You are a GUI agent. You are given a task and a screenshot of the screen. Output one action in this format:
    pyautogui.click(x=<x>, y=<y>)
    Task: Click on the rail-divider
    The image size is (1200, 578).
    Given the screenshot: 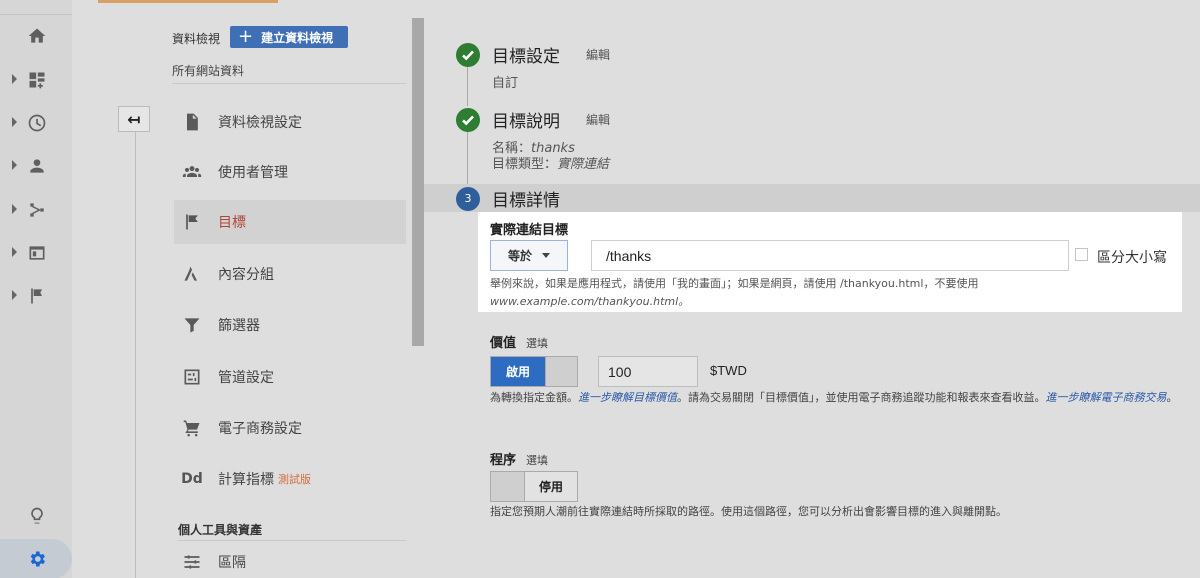 What is the action you would take?
    pyautogui.click(x=36, y=14)
    